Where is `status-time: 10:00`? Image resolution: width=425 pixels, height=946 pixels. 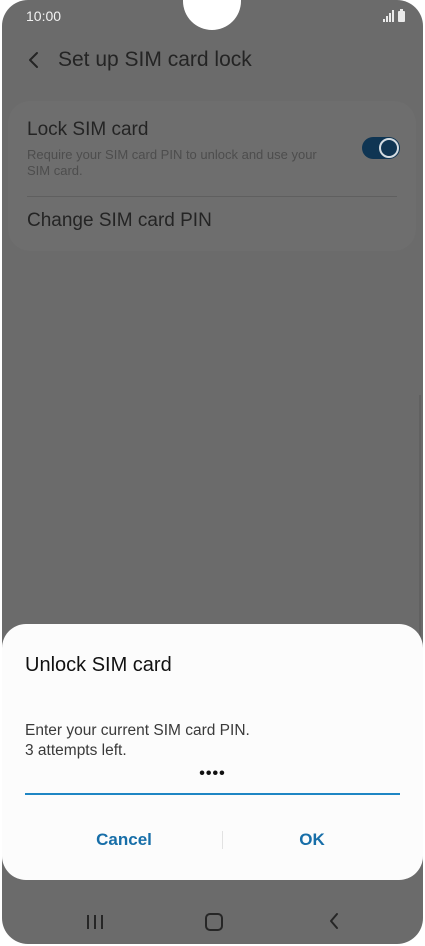 status-time: 10:00 is located at coordinates (44, 16).